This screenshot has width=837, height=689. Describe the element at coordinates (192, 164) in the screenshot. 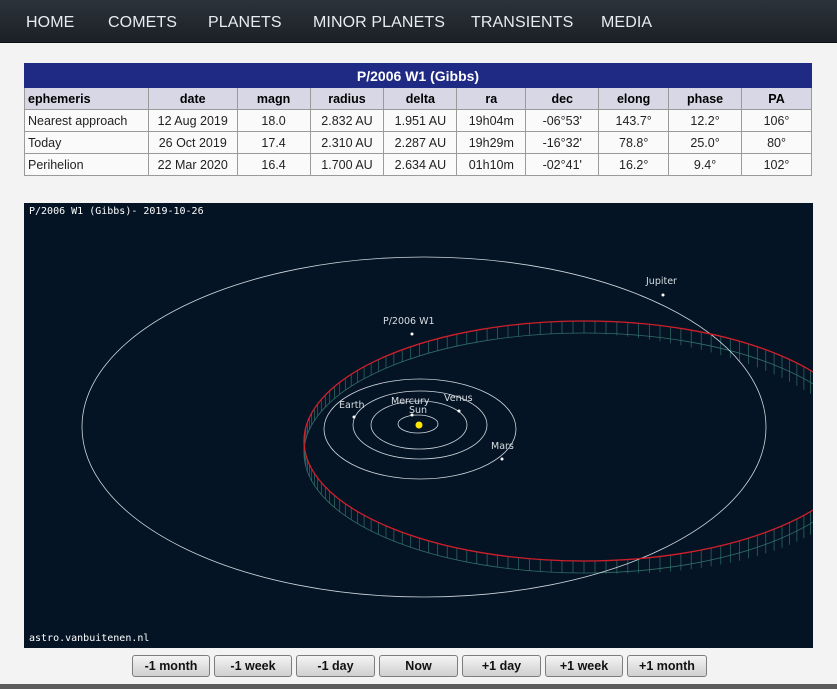

I see `table-cell: 22 Mar 2020` at that location.